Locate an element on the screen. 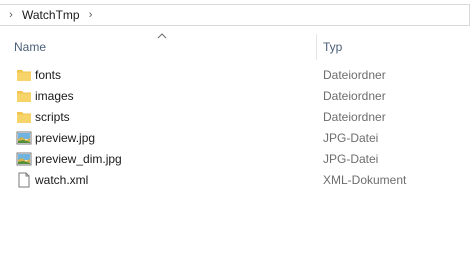 The image size is (475, 264). list-item: scripts Dateiordner is located at coordinates (237, 116).